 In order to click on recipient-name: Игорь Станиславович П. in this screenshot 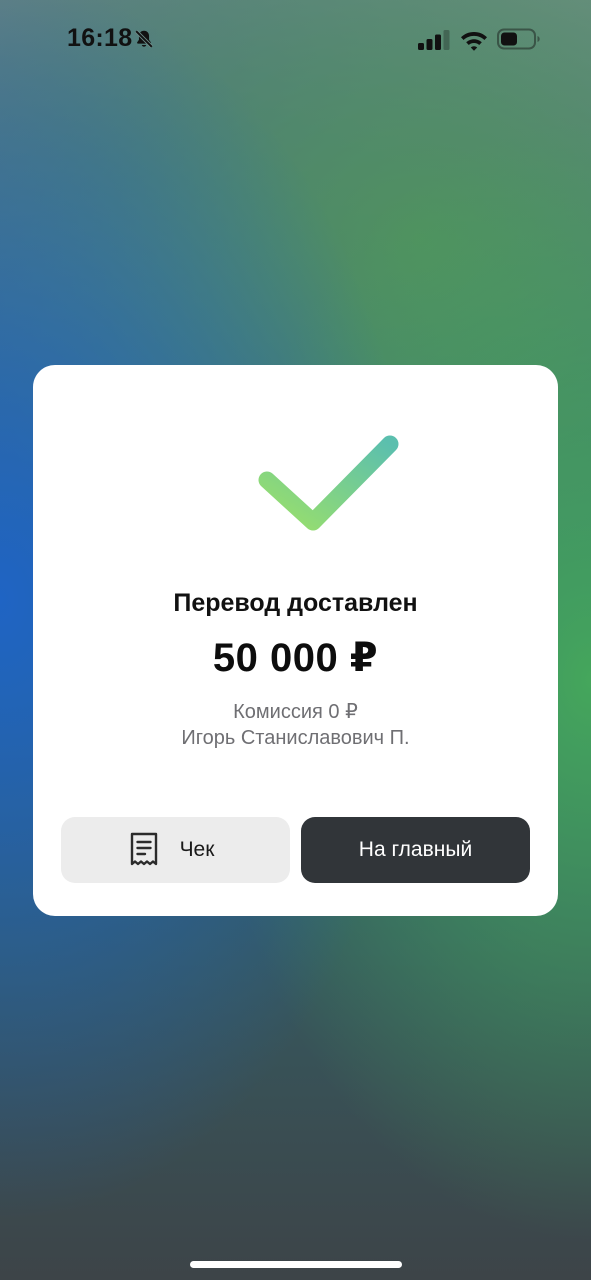, I will do `click(295, 738)`.